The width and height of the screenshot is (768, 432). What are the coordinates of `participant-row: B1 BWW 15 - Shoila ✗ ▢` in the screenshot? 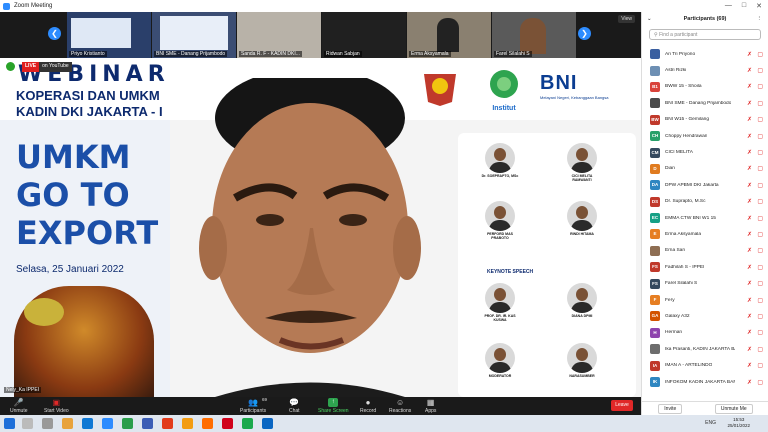 It's located at (705, 87).